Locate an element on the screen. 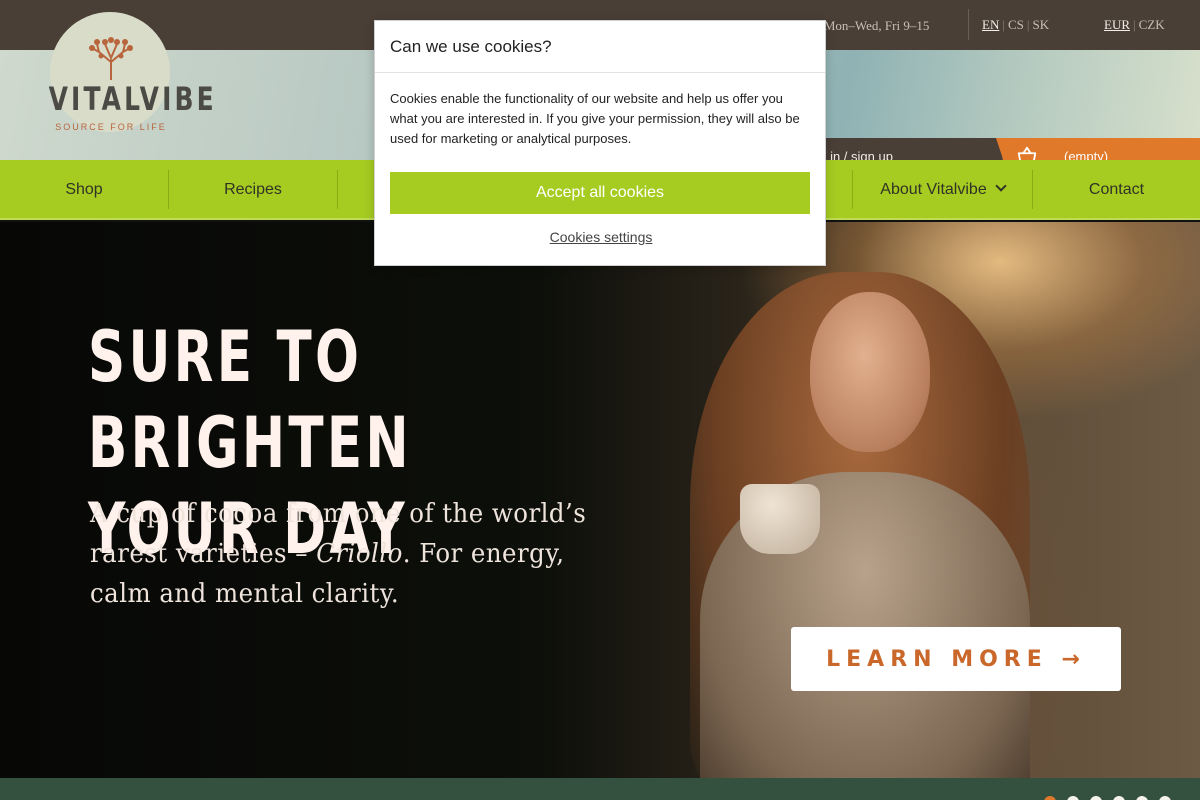 This screenshot has height=800, width=1200. top-bar-divider is located at coordinates (968, 24).